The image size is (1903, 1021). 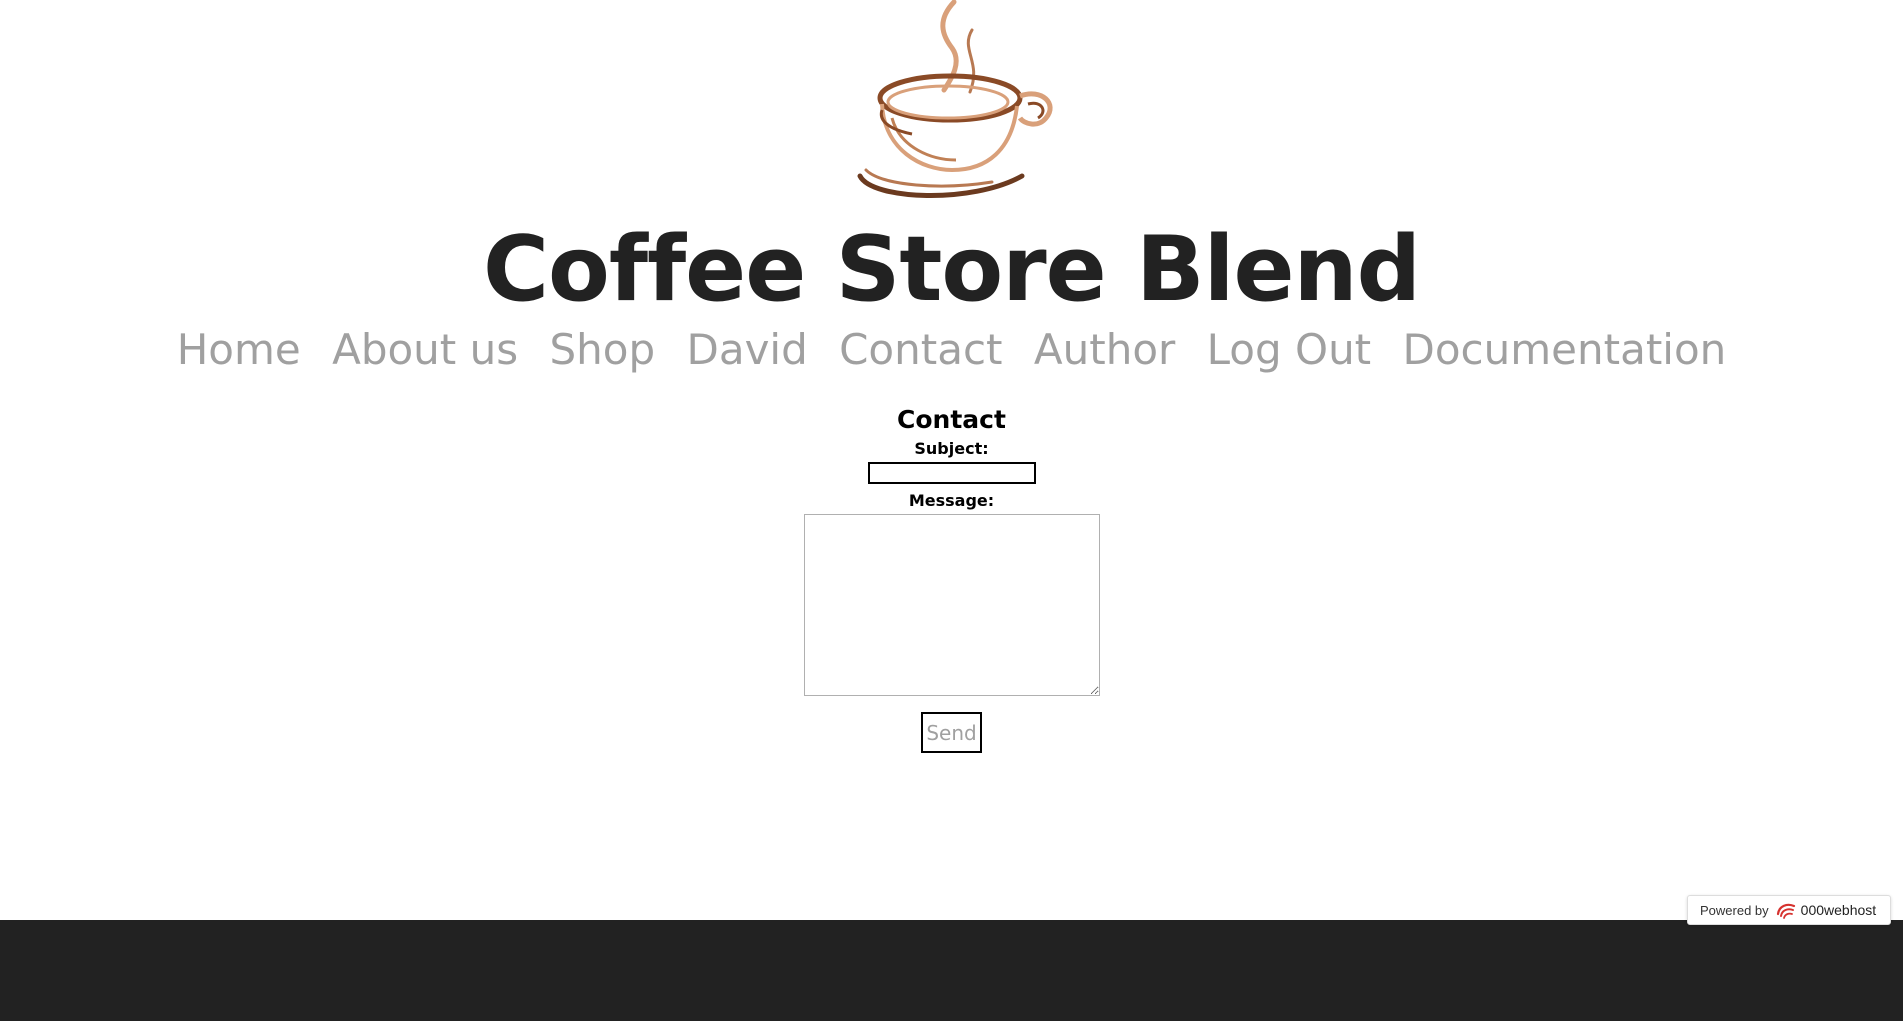 What do you see at coordinates (1104, 349) in the screenshot?
I see `nav-item-author: Author` at bounding box center [1104, 349].